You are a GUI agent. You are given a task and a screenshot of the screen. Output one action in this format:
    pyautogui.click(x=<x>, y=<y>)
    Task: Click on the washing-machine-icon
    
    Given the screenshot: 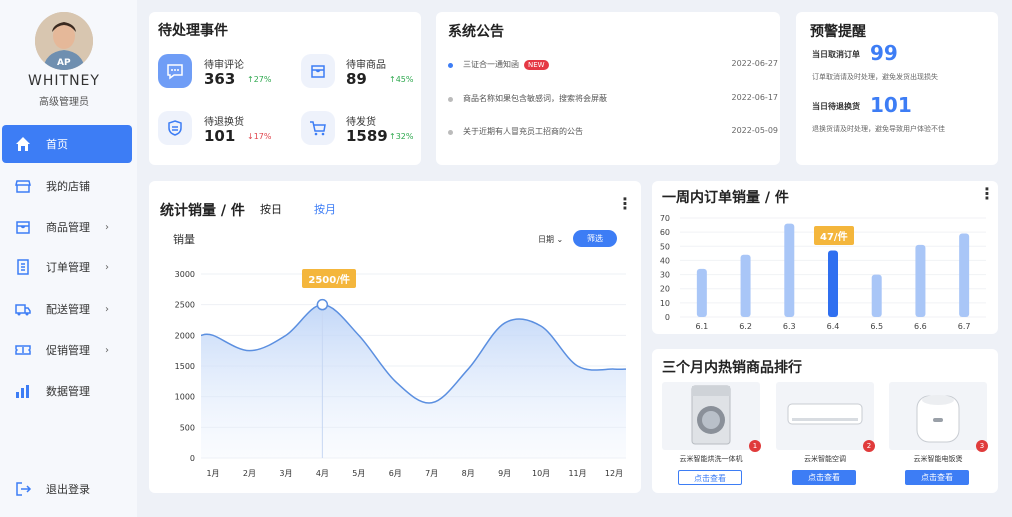 What is the action you would take?
    pyautogui.click(x=711, y=416)
    